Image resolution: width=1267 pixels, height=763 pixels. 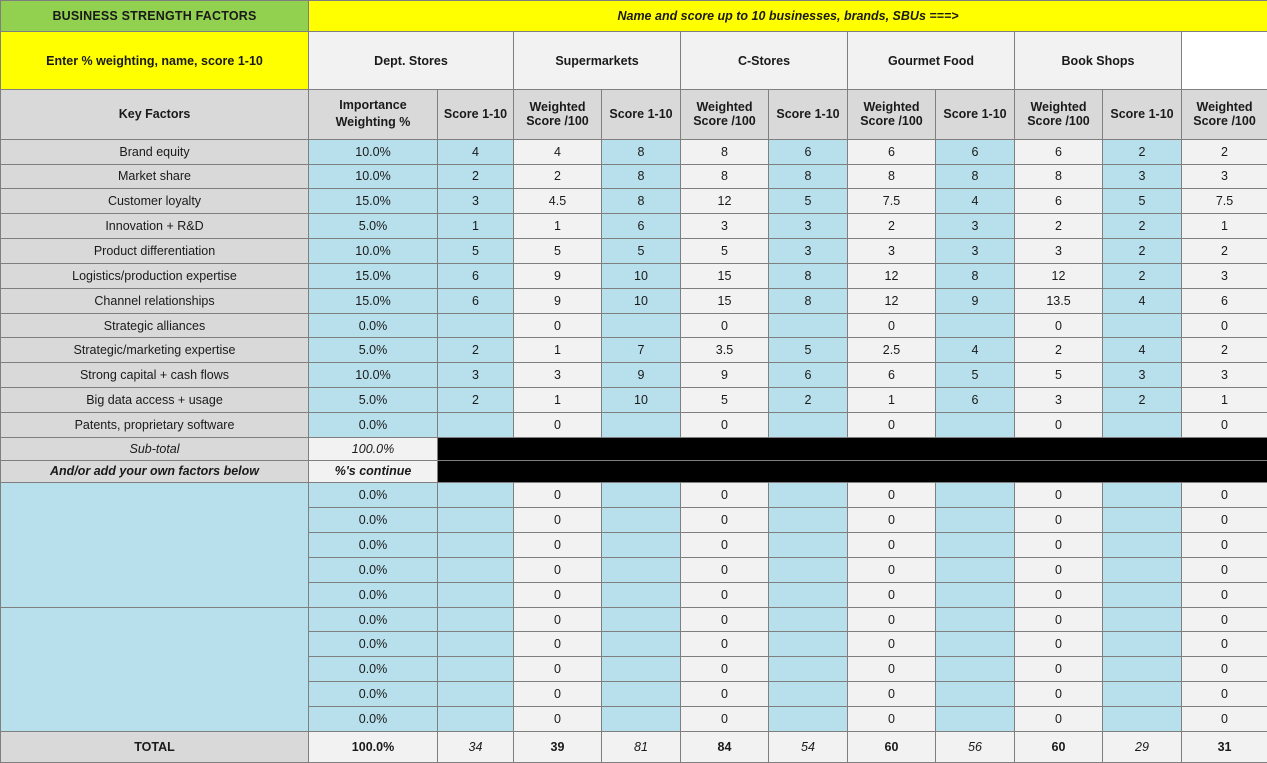 I want to click on score-cell: 7, so click(x=641, y=350).